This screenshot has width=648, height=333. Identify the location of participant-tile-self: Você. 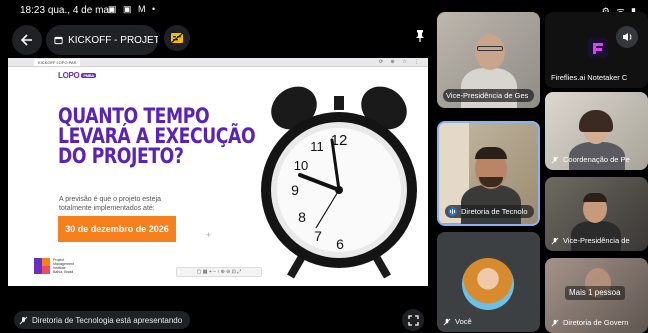
(488, 282).